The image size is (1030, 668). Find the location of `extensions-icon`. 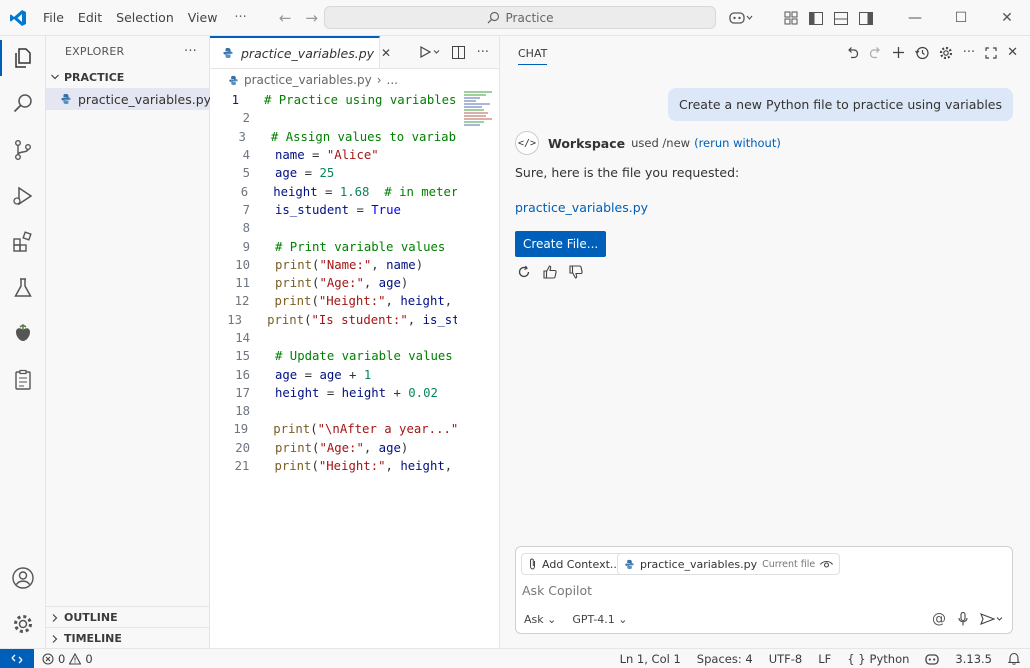

extensions-icon is located at coordinates (23, 242).